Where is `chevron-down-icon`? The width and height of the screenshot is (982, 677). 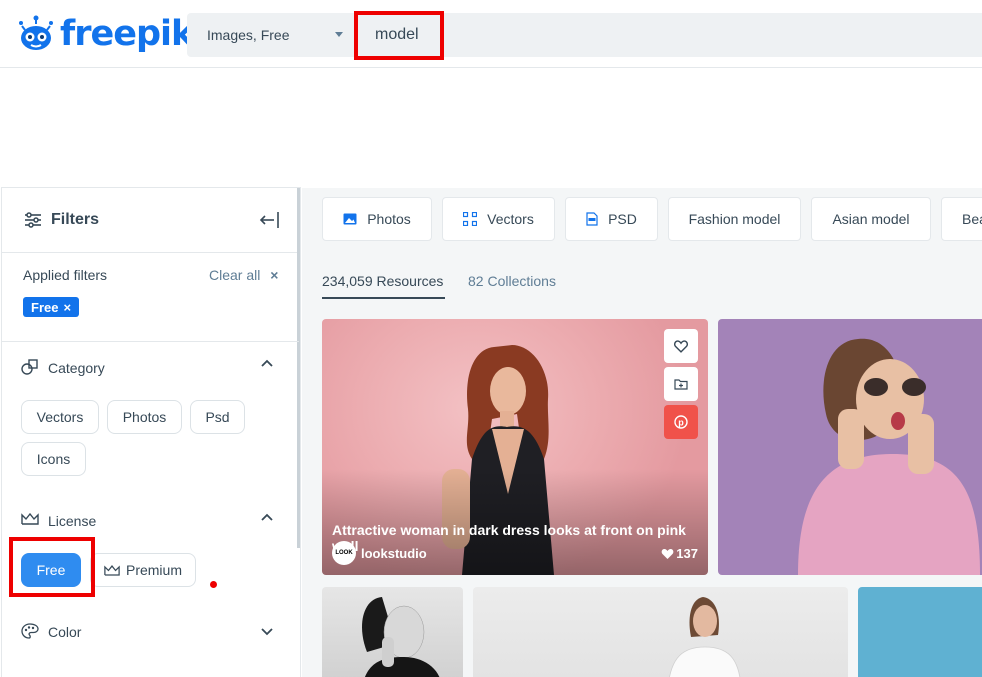 chevron-down-icon is located at coordinates (267, 631).